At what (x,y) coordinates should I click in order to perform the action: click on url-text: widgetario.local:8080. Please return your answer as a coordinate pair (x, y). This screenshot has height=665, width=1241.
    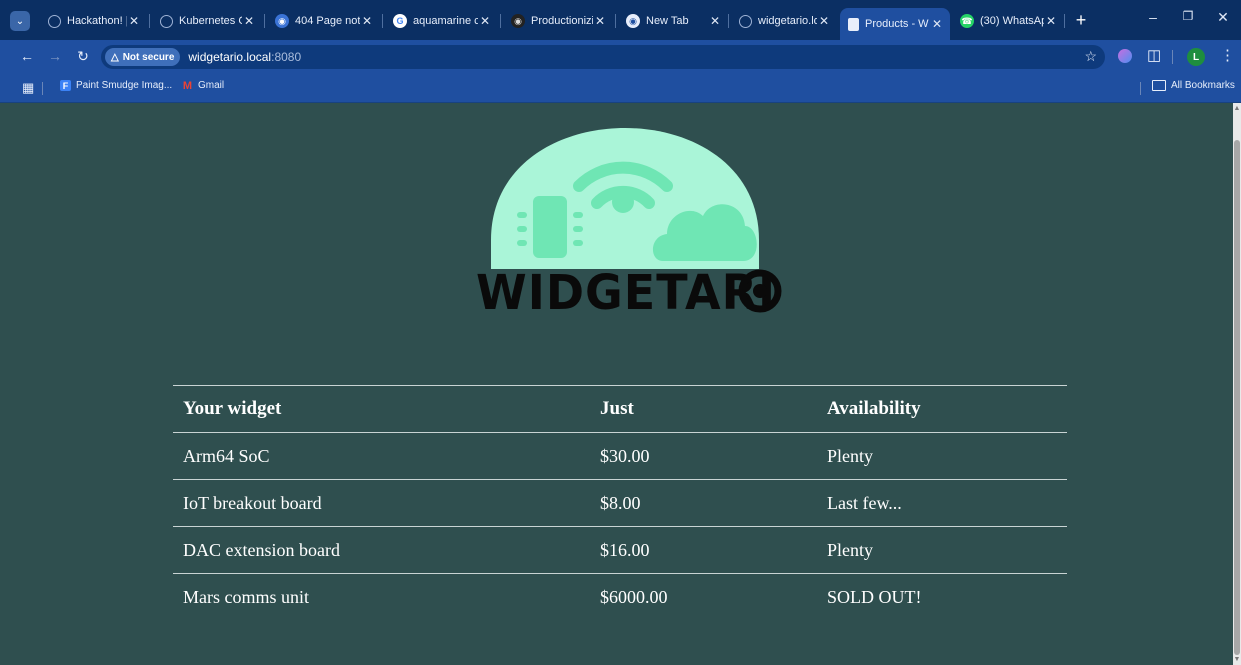
    Looking at the image, I should click on (244, 57).